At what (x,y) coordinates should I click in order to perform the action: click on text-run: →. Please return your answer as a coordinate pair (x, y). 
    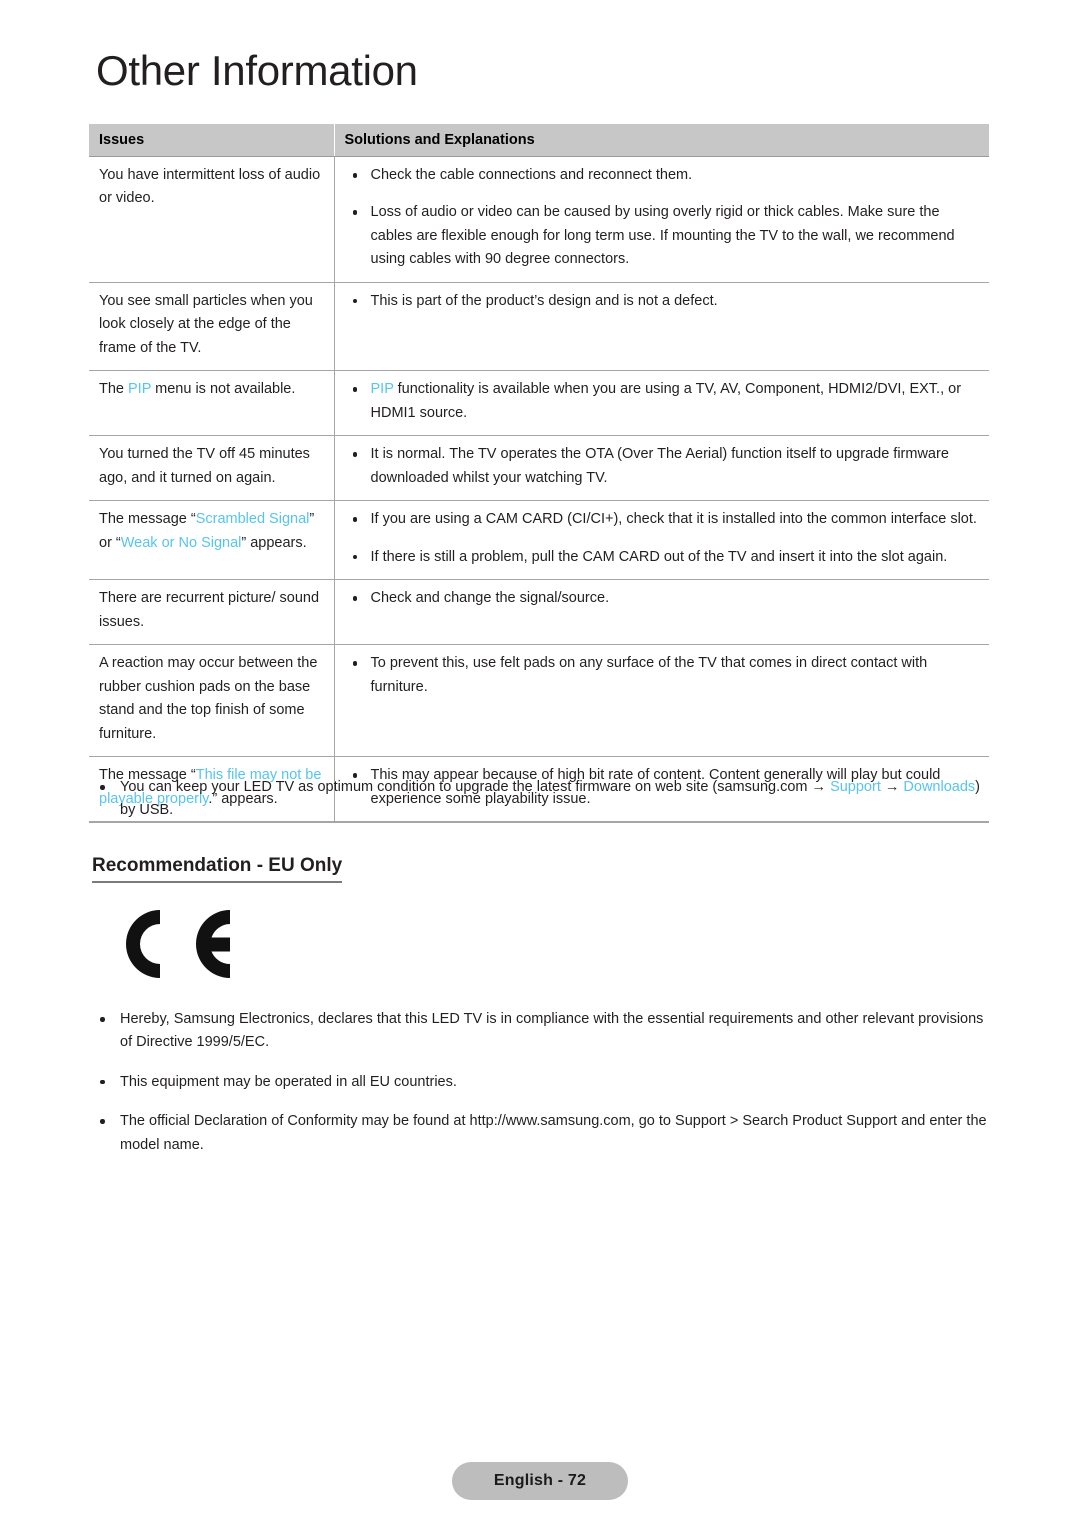
    Looking at the image, I should click on (892, 787).